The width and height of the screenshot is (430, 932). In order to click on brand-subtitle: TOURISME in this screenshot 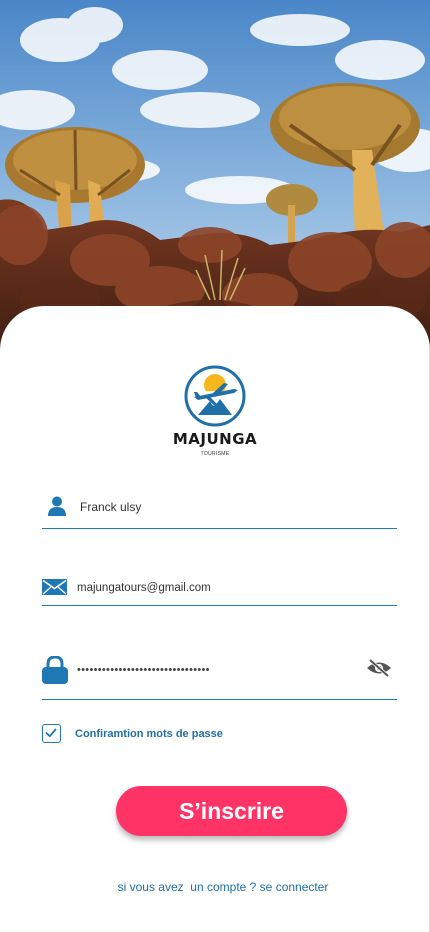, I will do `click(215, 454)`.